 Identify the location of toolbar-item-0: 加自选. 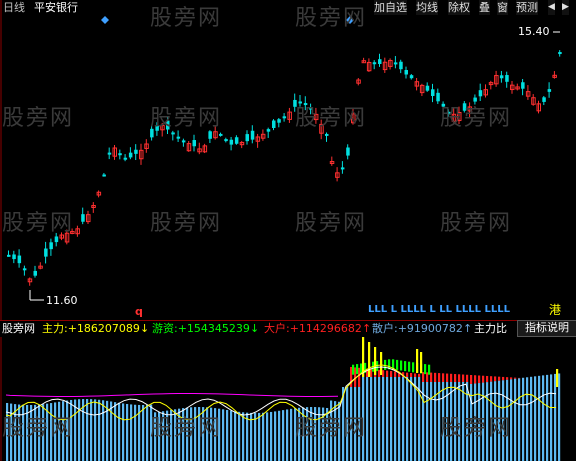
(390, 7).